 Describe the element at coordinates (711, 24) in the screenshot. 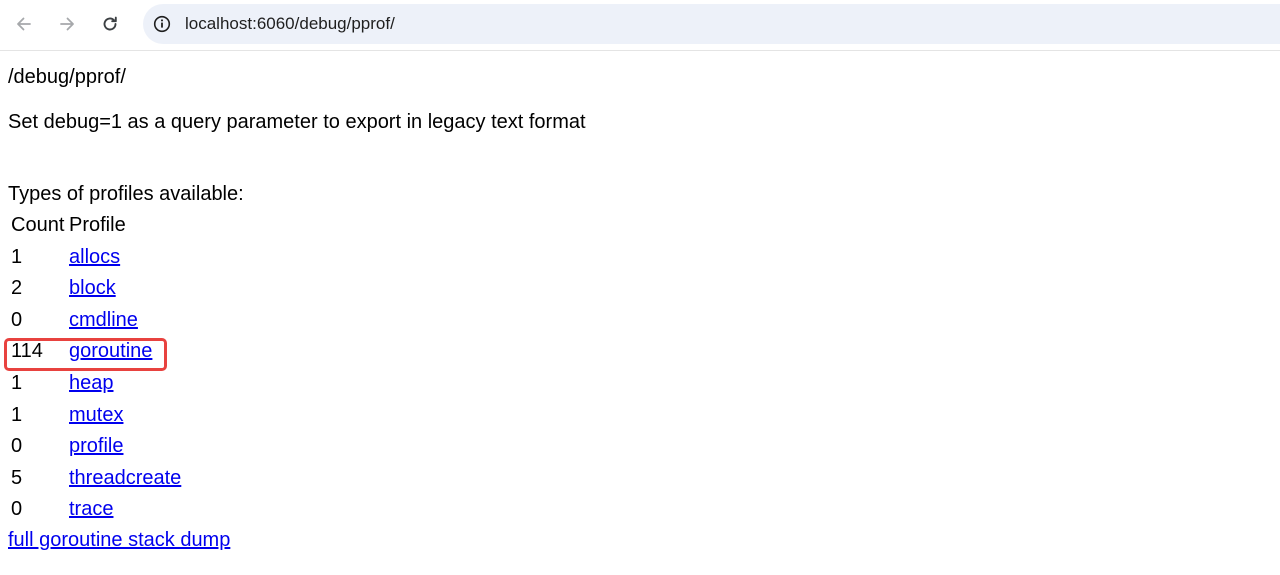

I see `address-bar: localhost:6060/debug/pprof/` at that location.